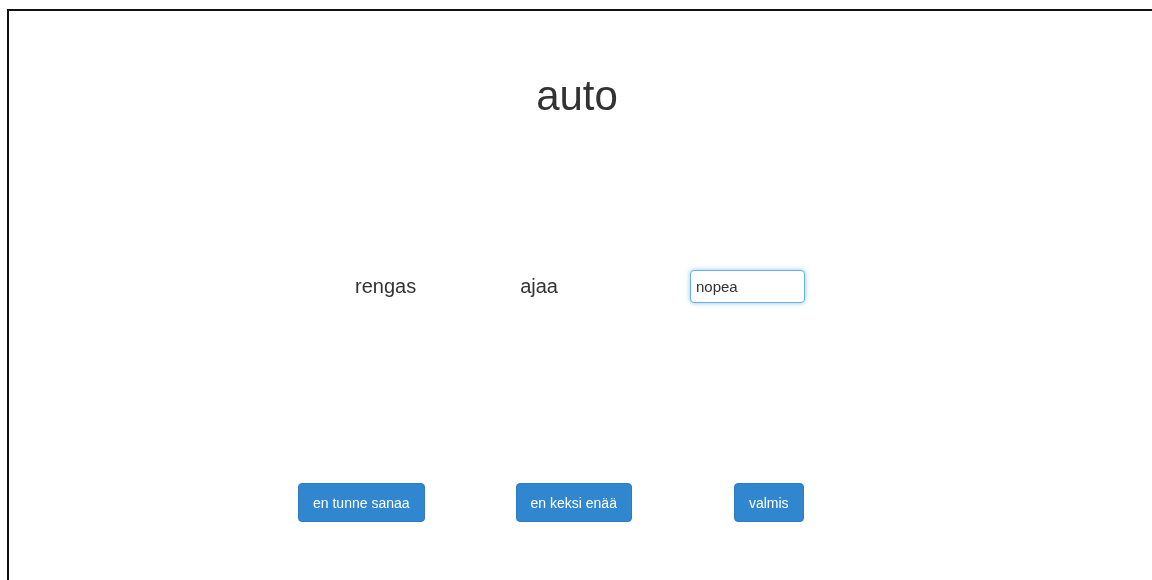 Image resolution: width=1152 pixels, height=580 pixels. Describe the element at coordinates (386, 286) in the screenshot. I see `word: rengas` at that location.